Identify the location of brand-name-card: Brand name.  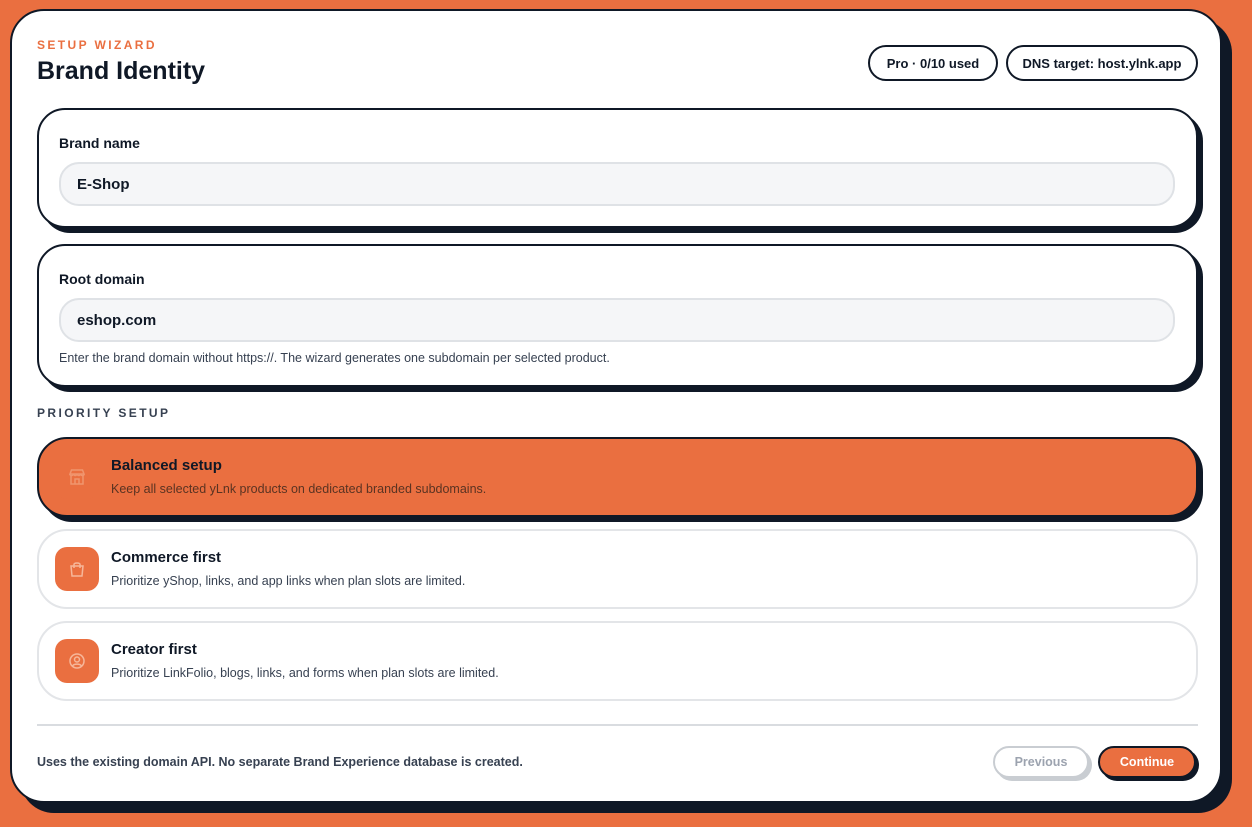
(617, 168).